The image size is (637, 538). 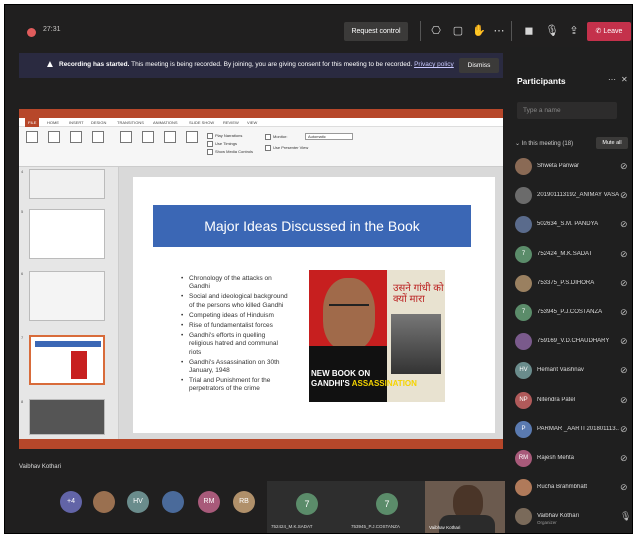 I want to click on raise-hand-icon: ✋, so click(x=479, y=30).